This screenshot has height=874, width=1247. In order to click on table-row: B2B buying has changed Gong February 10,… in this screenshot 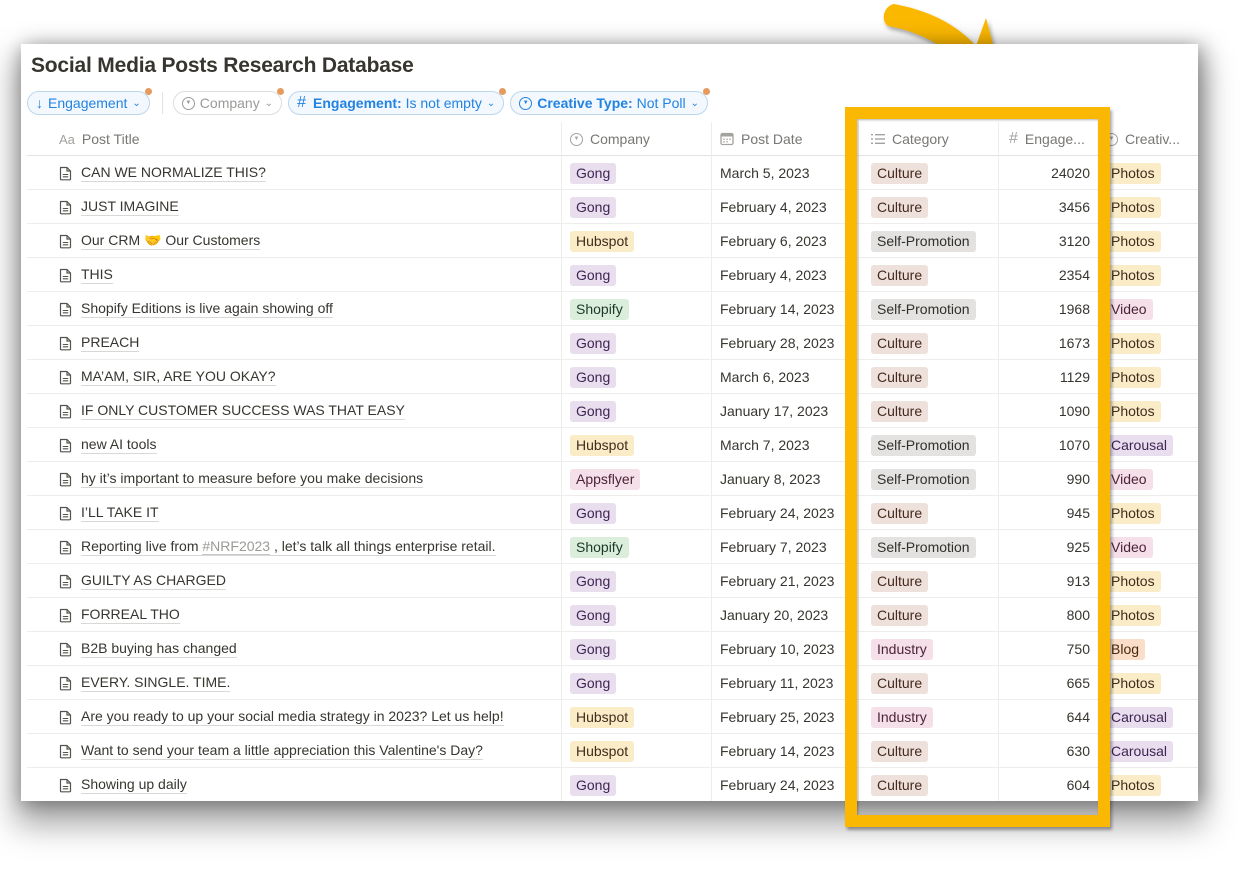, I will do `click(612, 649)`.